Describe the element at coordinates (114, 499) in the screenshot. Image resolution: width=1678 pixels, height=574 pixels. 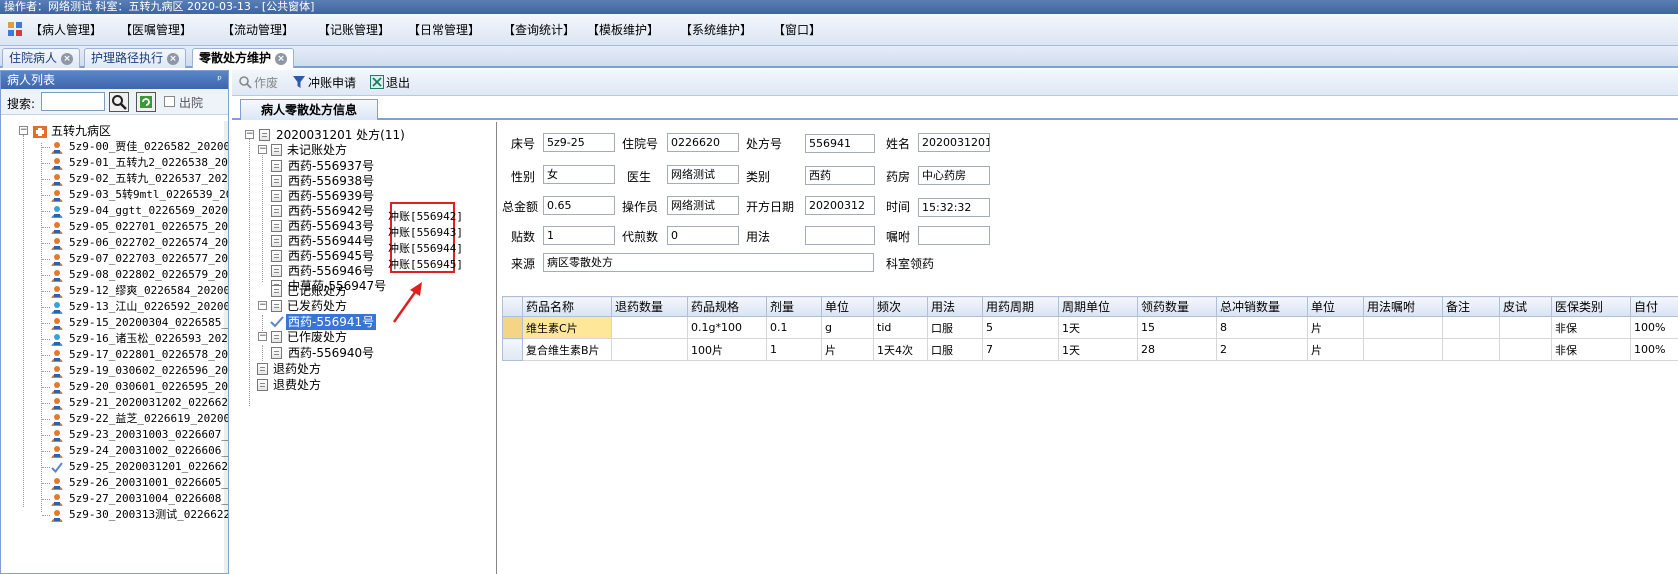
I see `patient-row: 5z9-27_20031004_0226608_20` at that location.